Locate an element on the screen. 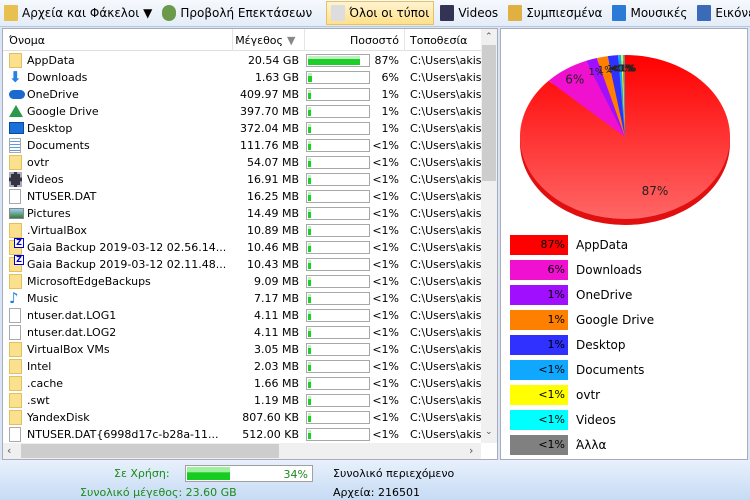 The height and width of the screenshot is (500, 750). toolbar-button-label: Μουσικές is located at coordinates (659, 13).